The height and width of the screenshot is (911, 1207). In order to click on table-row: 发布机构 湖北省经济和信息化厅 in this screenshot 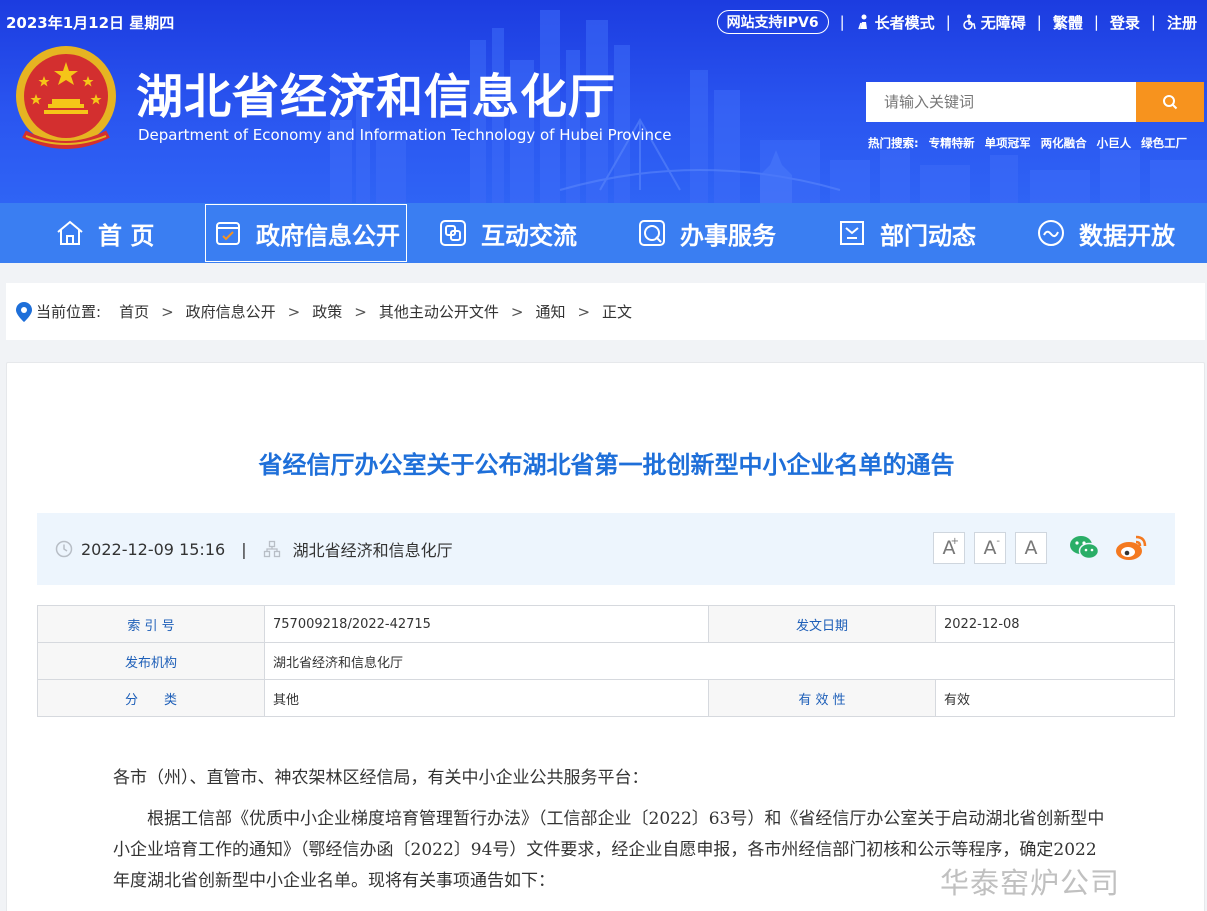, I will do `click(606, 661)`.